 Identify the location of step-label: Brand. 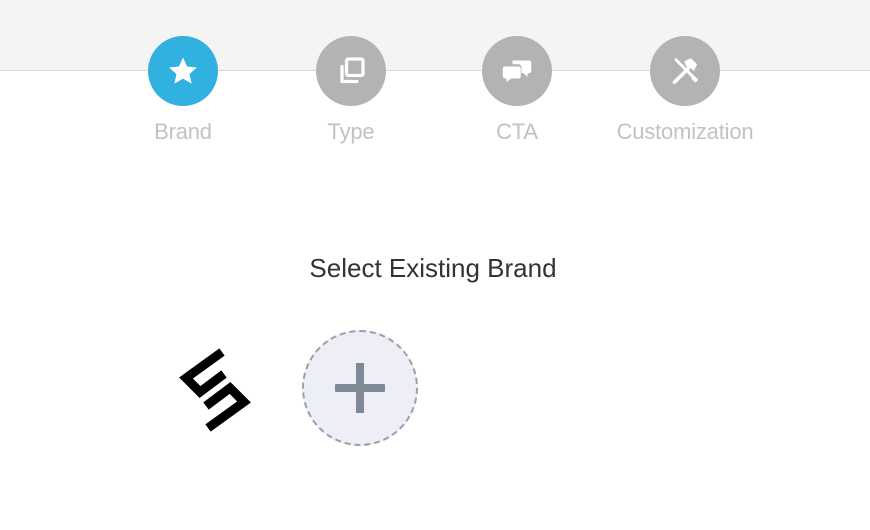
(183, 131).